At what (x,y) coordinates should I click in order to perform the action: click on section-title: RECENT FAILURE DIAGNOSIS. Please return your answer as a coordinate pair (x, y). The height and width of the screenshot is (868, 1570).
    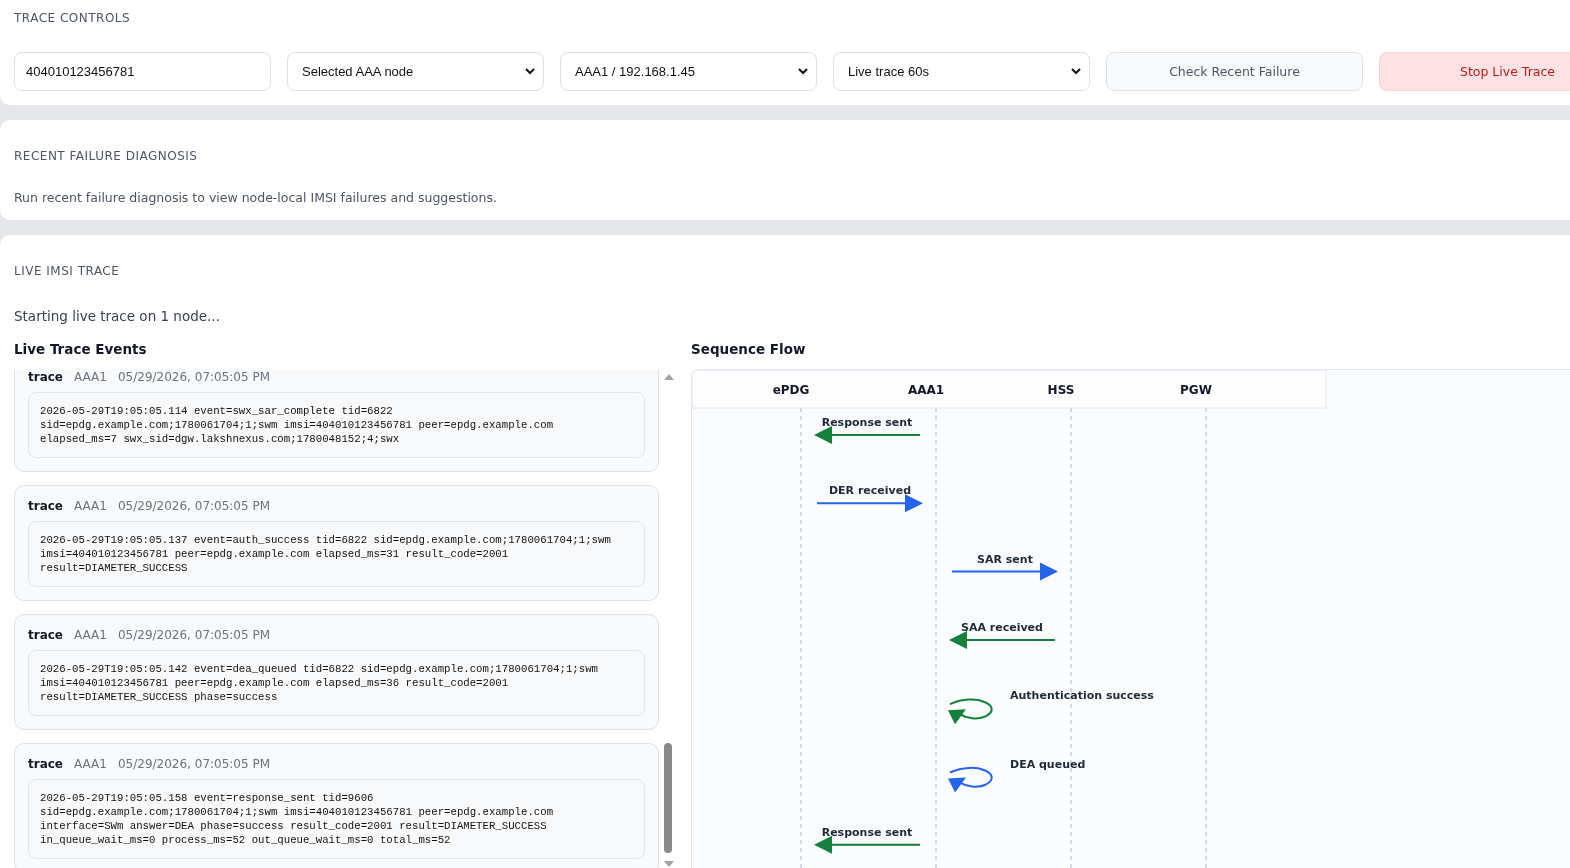
    Looking at the image, I should click on (106, 155).